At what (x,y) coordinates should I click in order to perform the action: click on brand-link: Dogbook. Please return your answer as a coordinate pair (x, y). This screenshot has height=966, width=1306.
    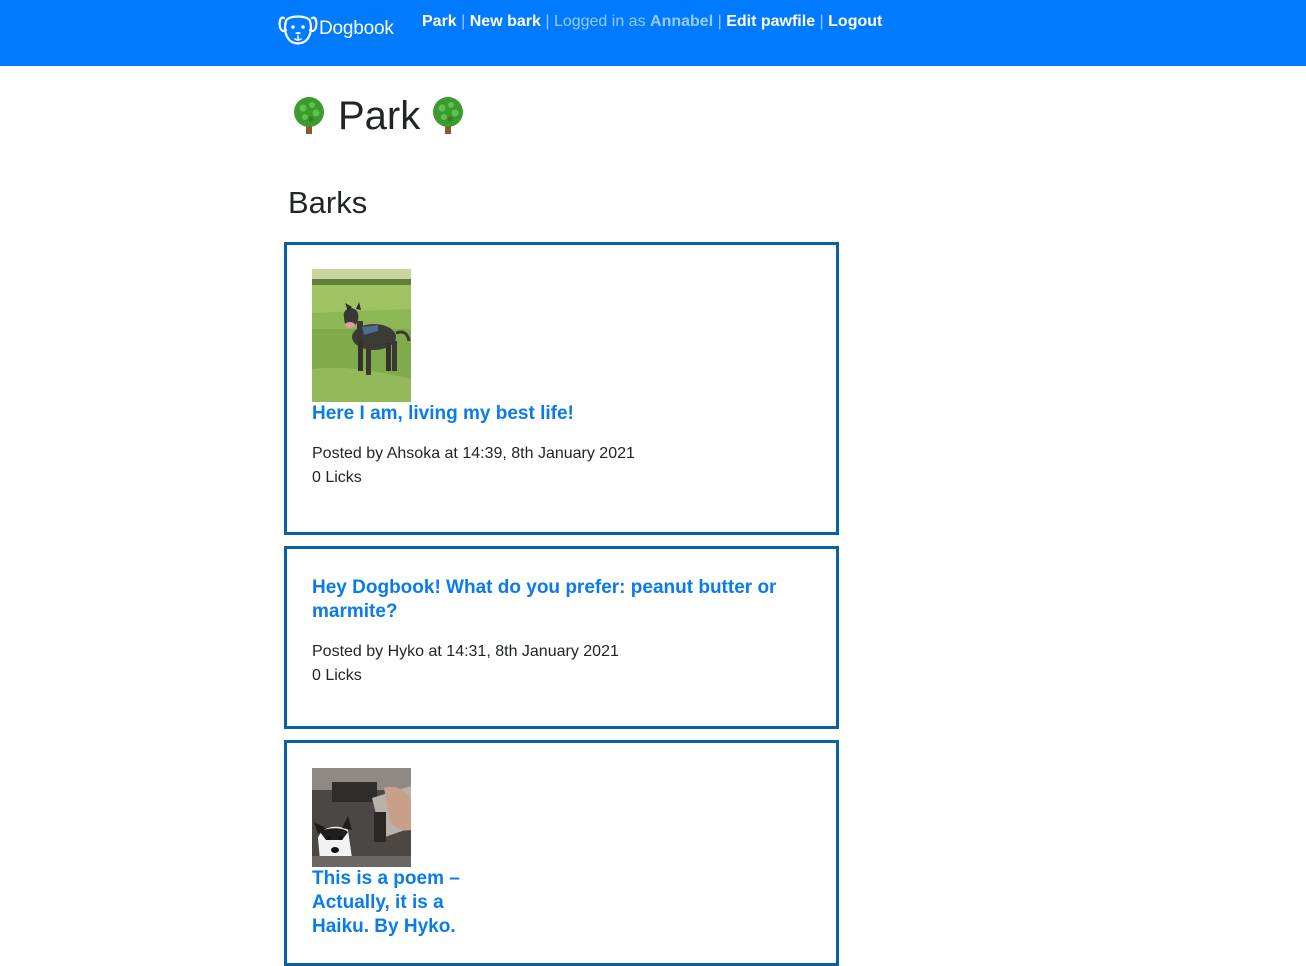
    Looking at the image, I should click on (336, 29).